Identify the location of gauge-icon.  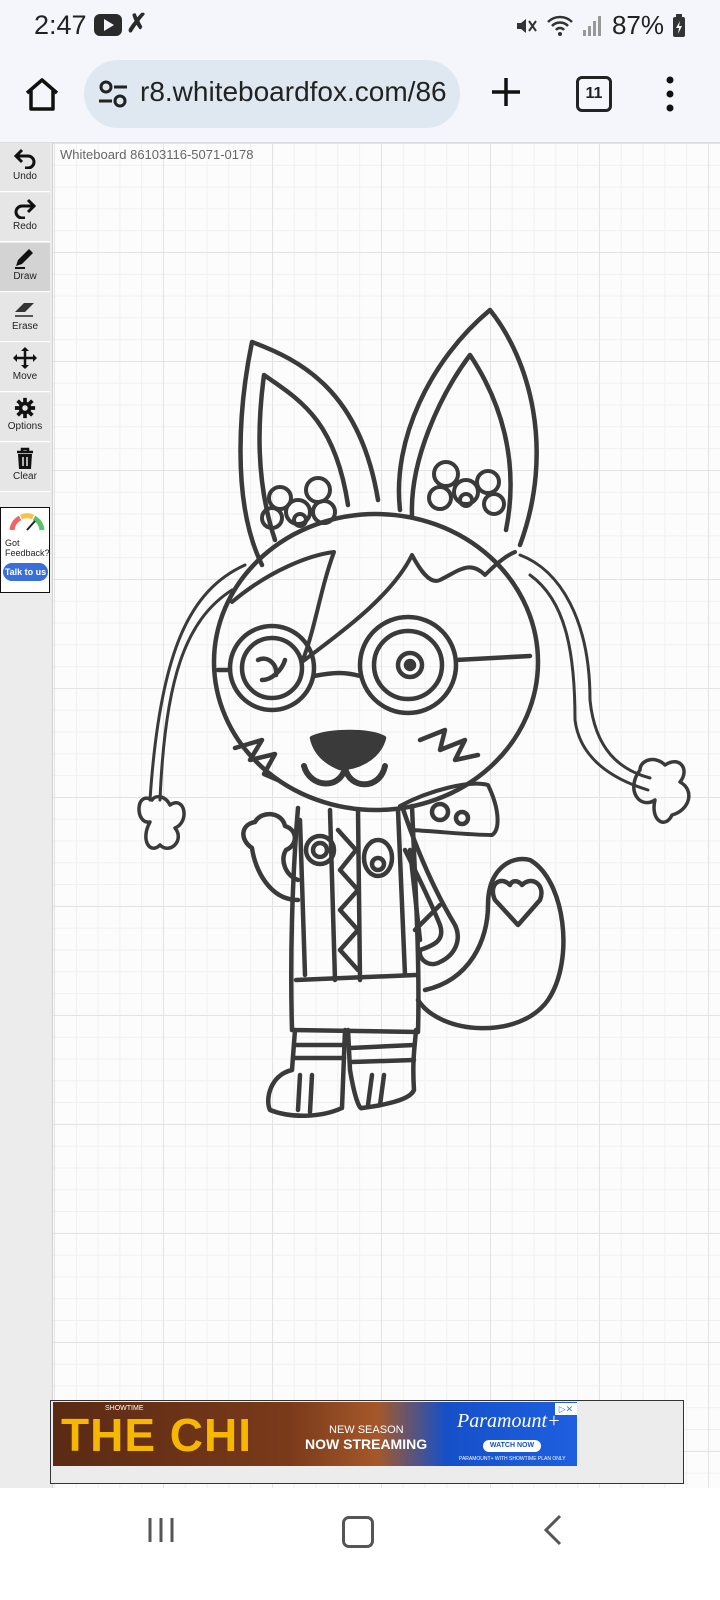
(27, 522).